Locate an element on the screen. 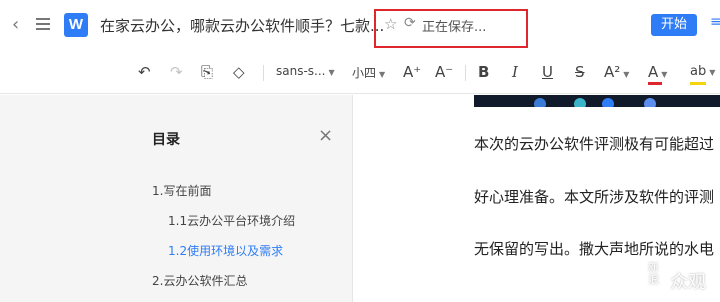 Image resolution: width=720 pixels, height=302 pixels. document-paragraph: 本次的云办公软件评测极有可能超过 is located at coordinates (594, 143).